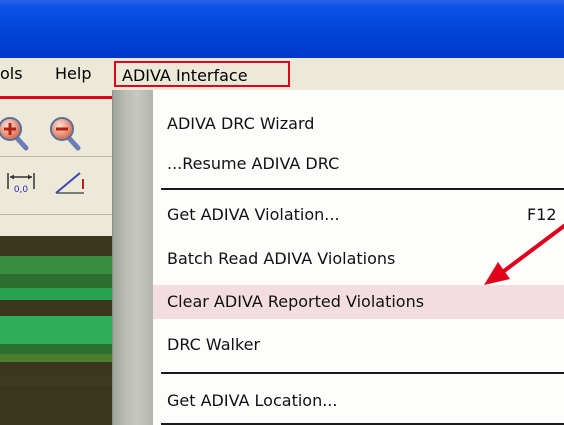 The image size is (564, 425). What do you see at coordinates (56, 97) in the screenshot?
I see `active-menu-indicator` at bounding box center [56, 97].